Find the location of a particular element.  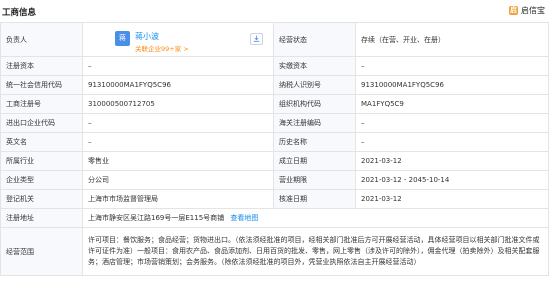

former-name-label: 历史名称 is located at coordinates (314, 142).